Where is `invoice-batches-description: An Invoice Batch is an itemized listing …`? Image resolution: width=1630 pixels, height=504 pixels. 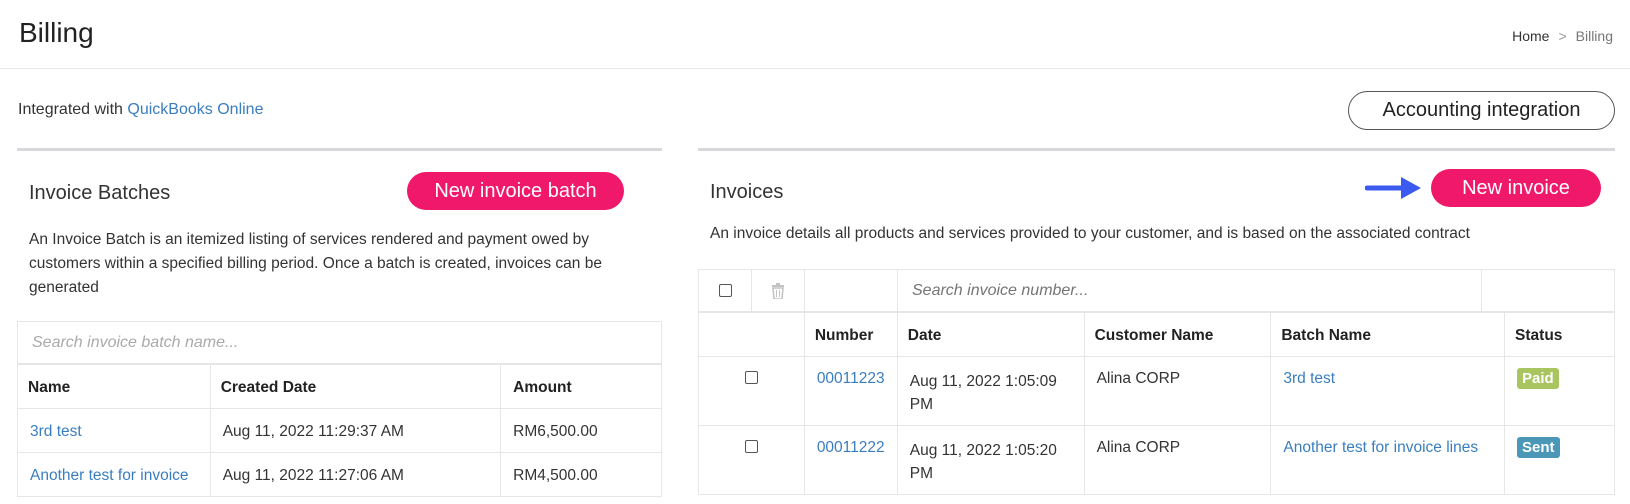
invoice-batches-description: An Invoice Batch is an itemized listing … is located at coordinates (315, 263).